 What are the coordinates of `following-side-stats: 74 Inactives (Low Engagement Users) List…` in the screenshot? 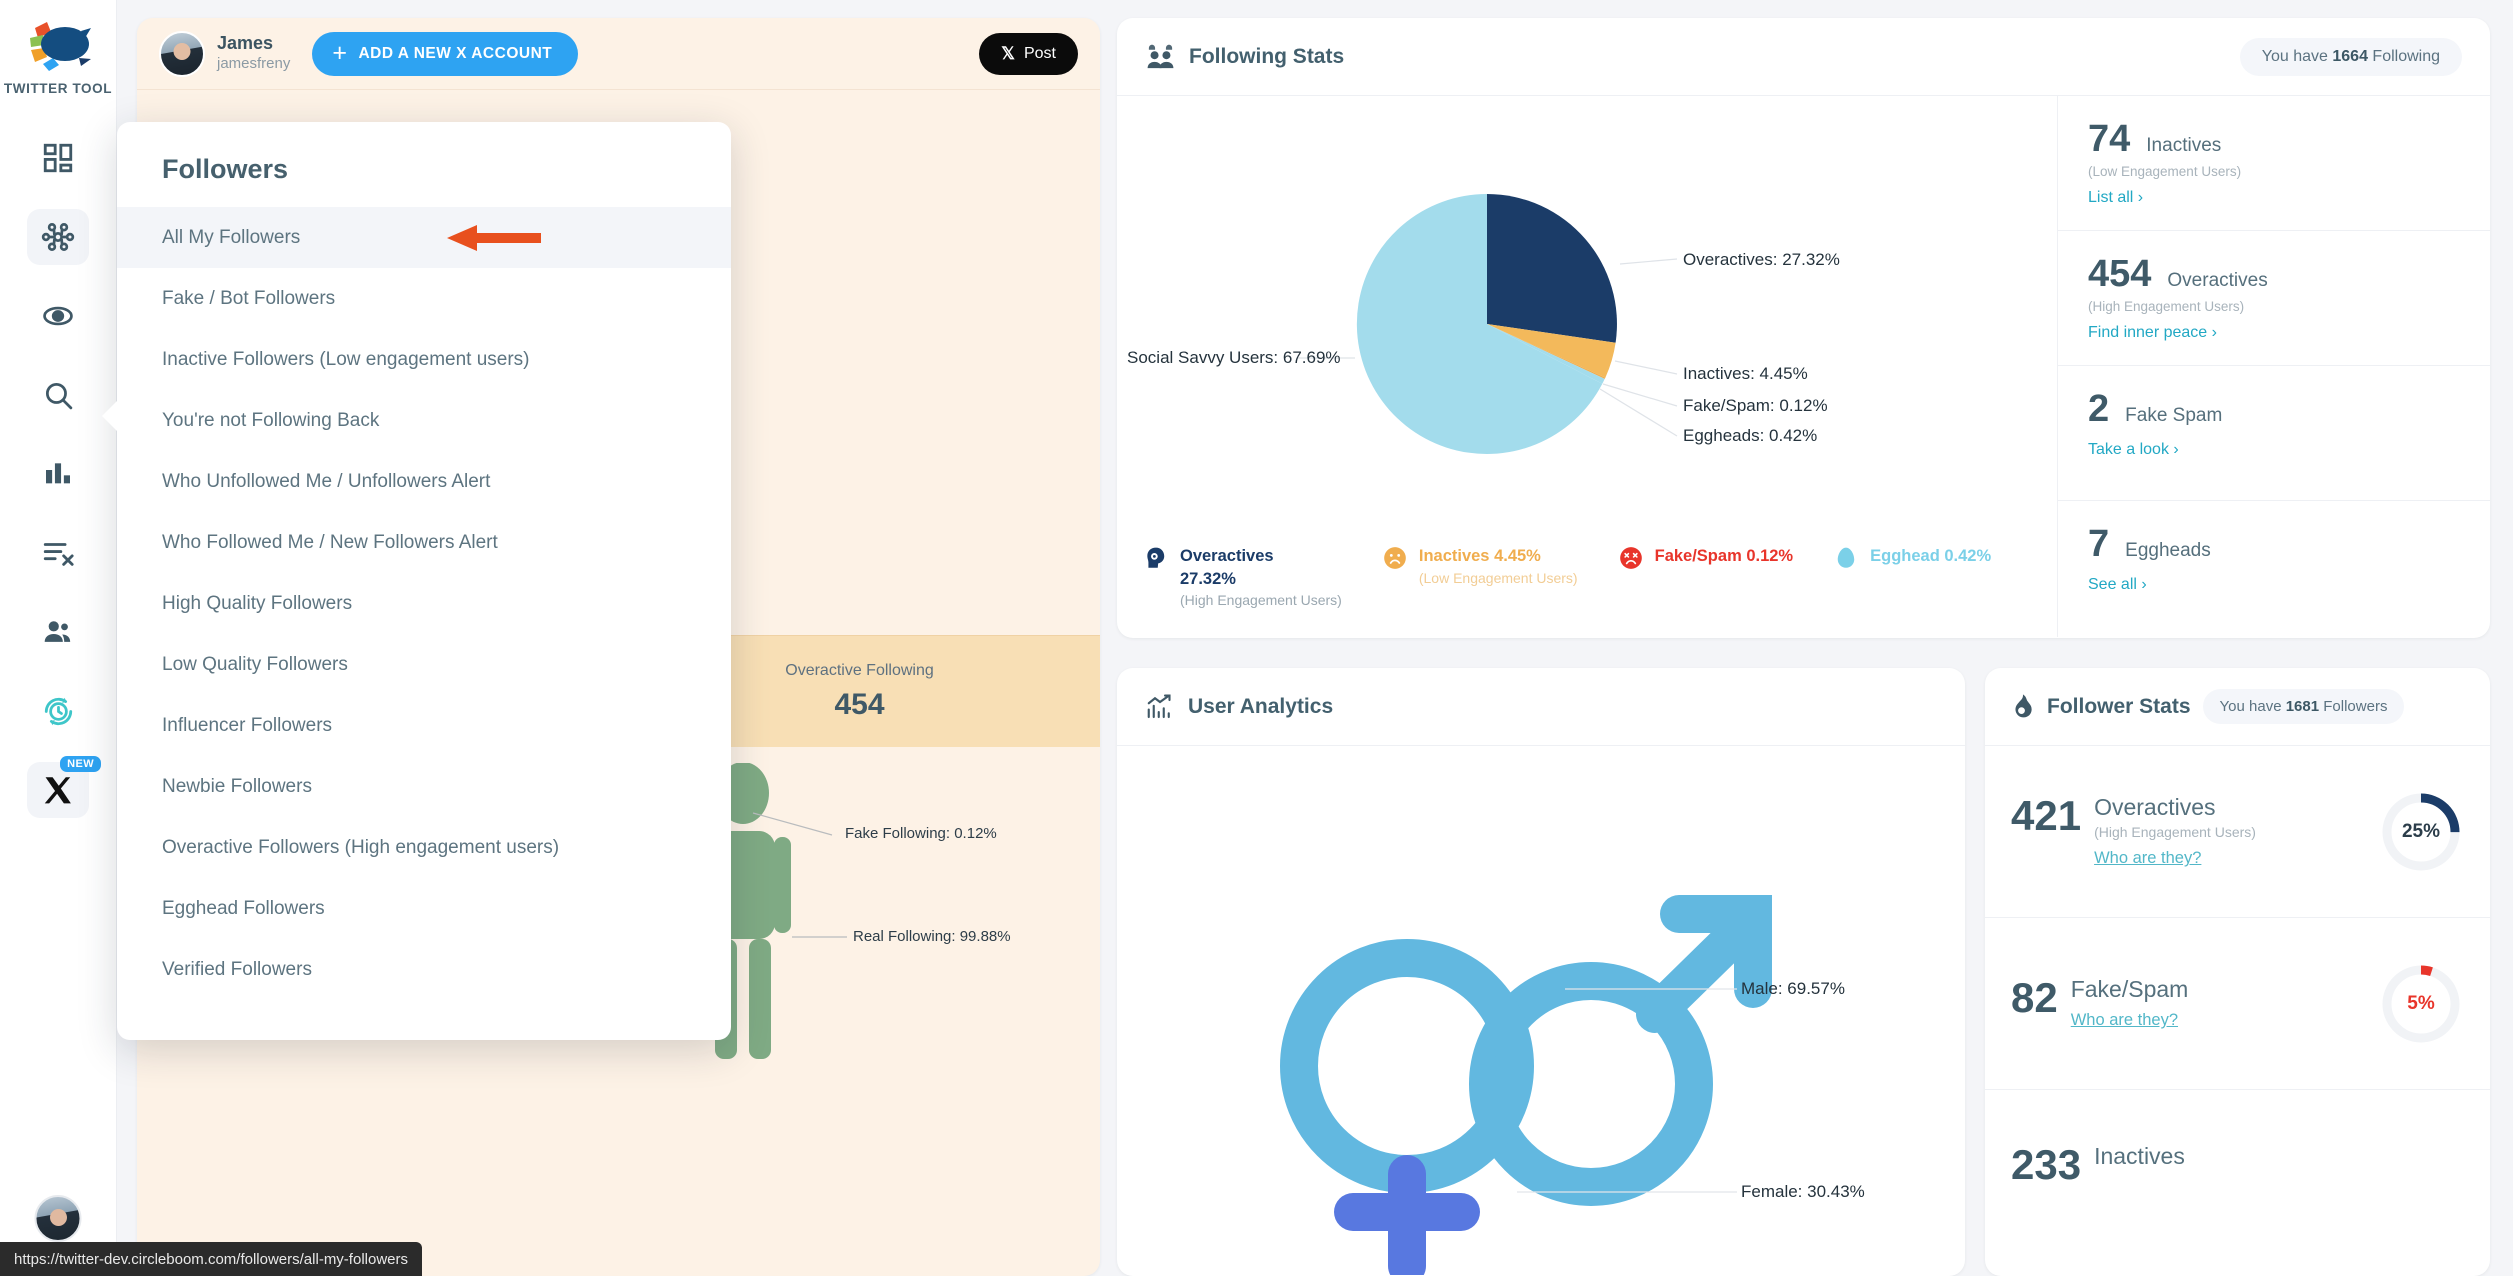 It's located at (2274, 366).